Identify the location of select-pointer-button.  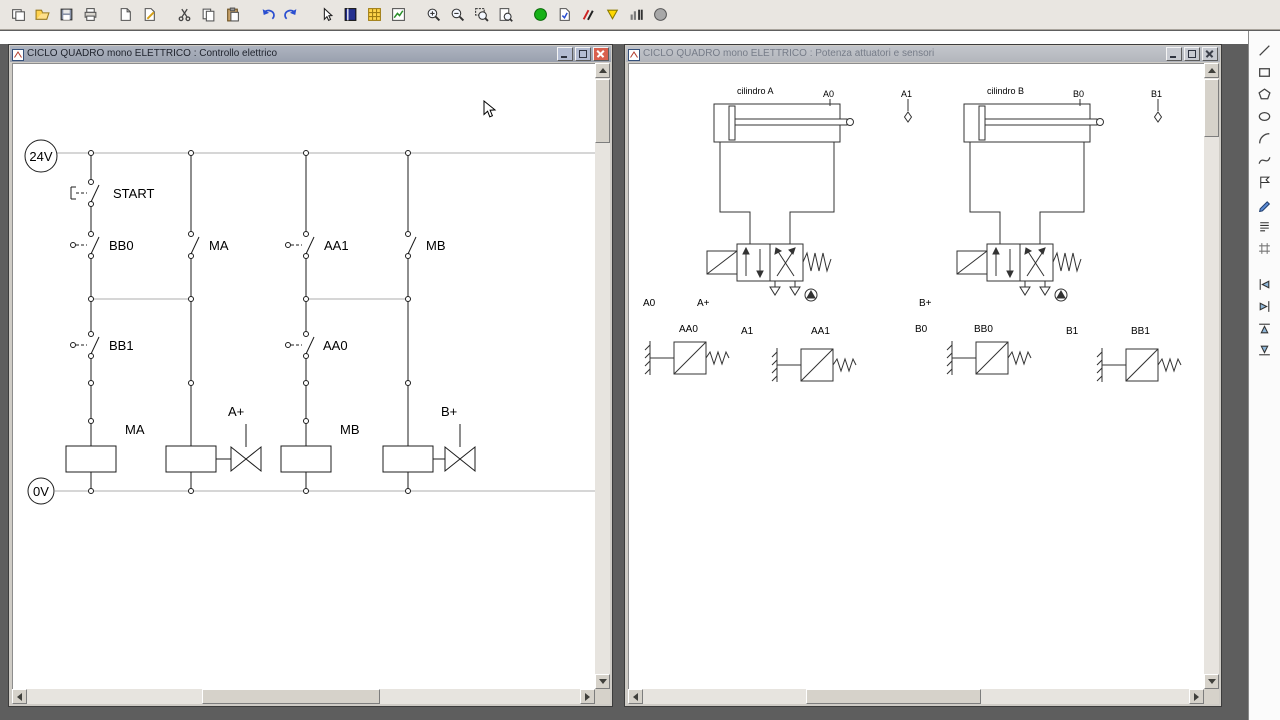
(326, 15).